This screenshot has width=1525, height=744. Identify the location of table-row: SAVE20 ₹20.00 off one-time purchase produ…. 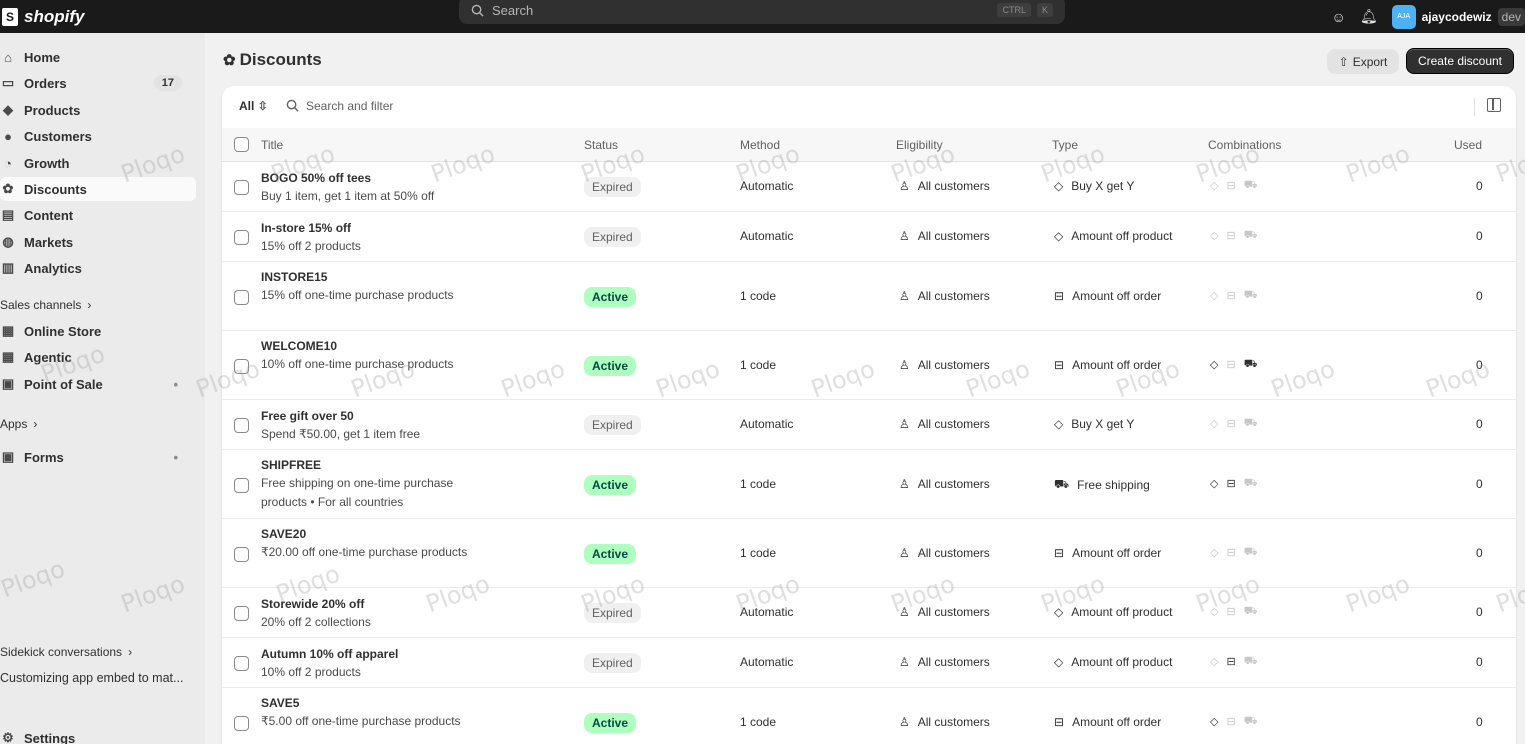
(869, 553).